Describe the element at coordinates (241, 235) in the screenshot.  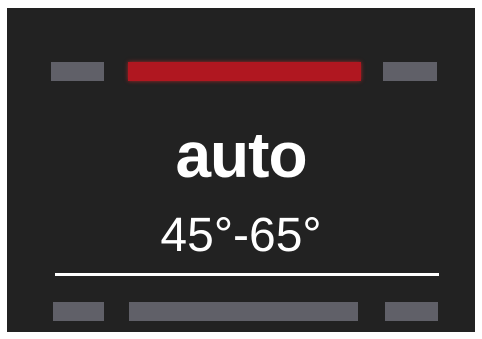
I see `angle-range-label: 45°-65°` at that location.